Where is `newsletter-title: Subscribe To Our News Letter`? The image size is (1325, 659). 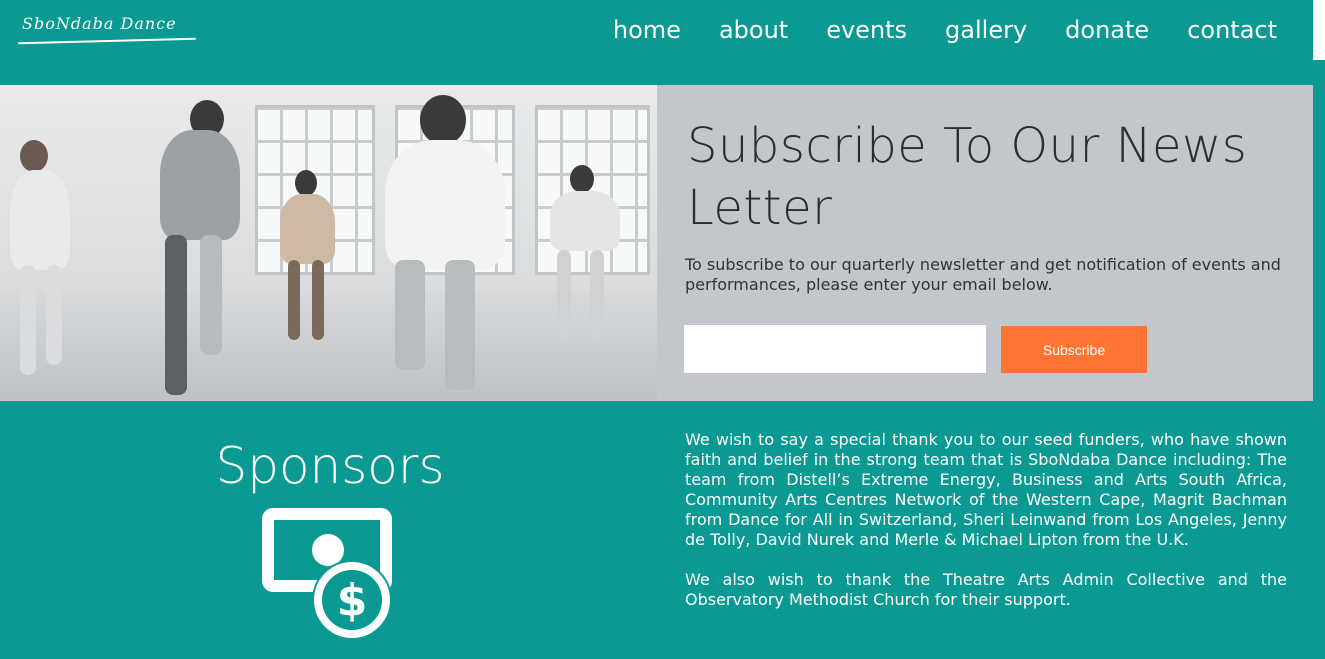
newsletter-title: Subscribe To Our News Letter is located at coordinates (967, 177).